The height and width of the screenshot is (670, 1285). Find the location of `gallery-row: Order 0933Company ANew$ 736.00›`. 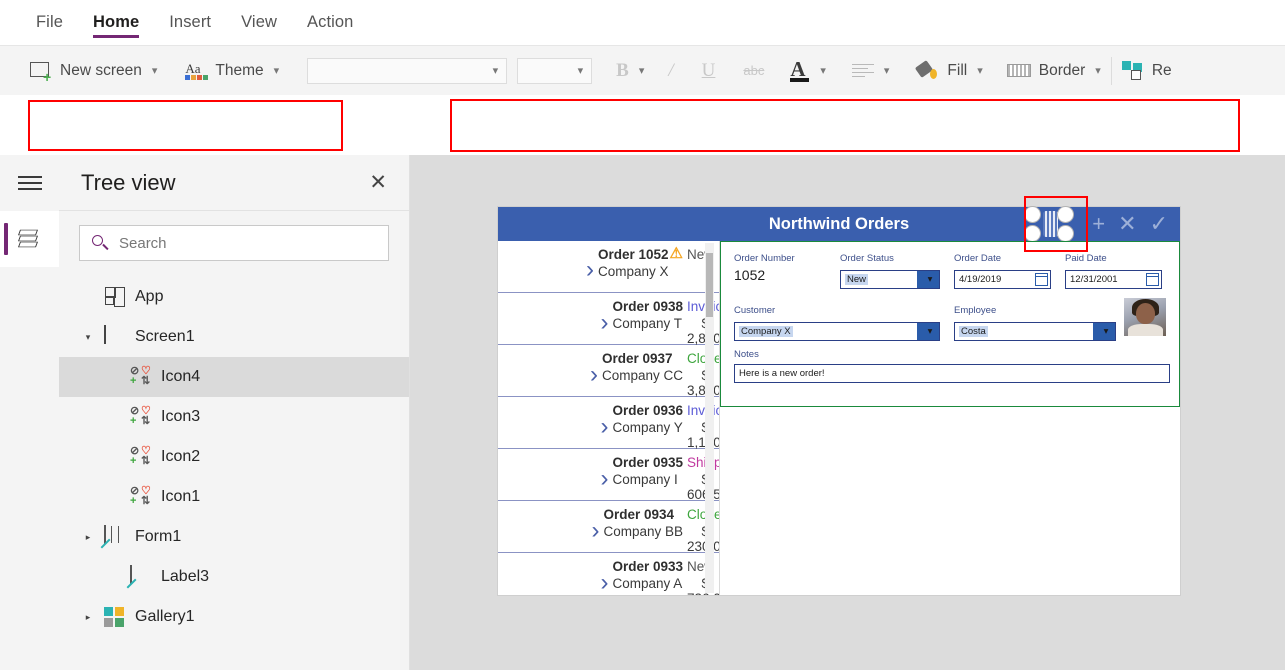

gallery-row: Order 0933Company ANew$ 736.00› is located at coordinates (608, 574).